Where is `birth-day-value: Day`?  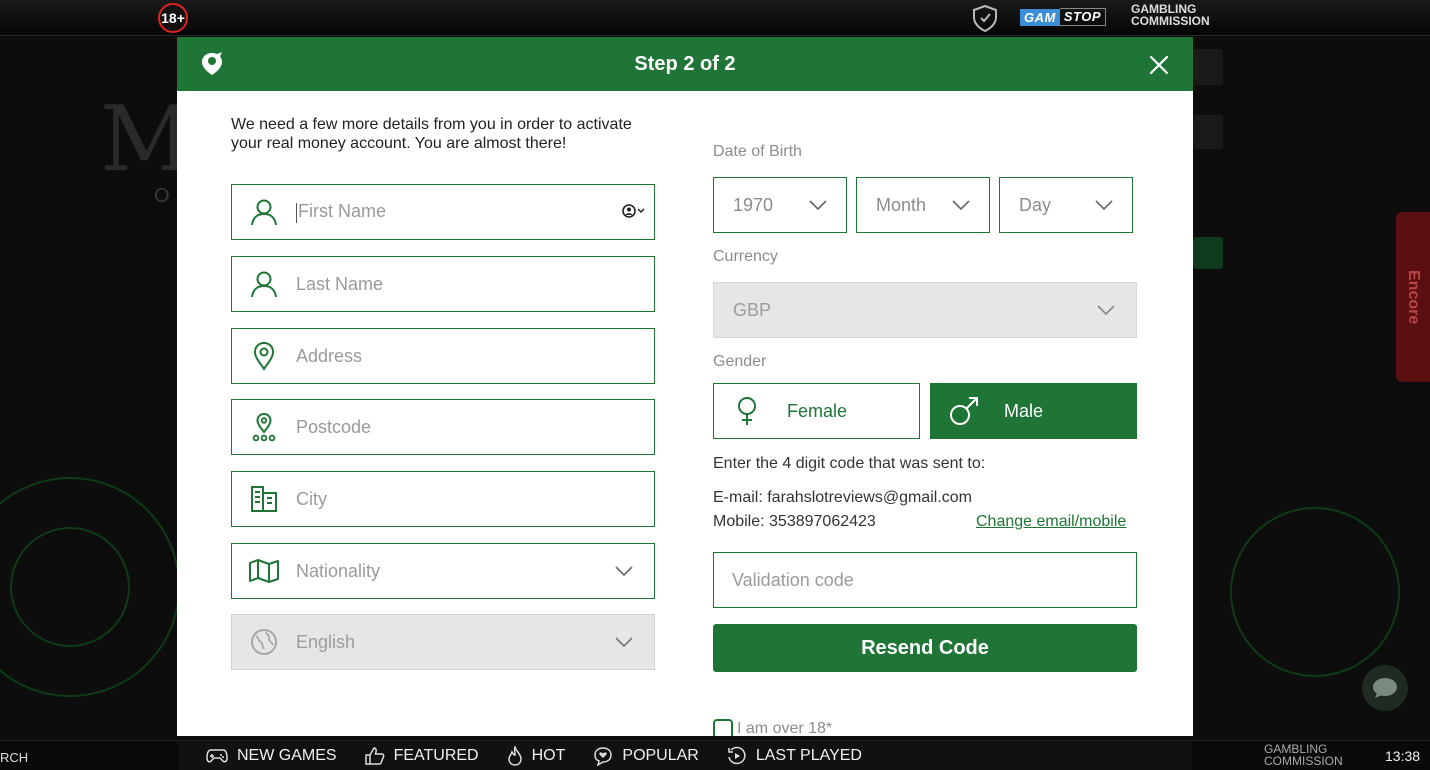
birth-day-value: Day is located at coordinates (1035, 204).